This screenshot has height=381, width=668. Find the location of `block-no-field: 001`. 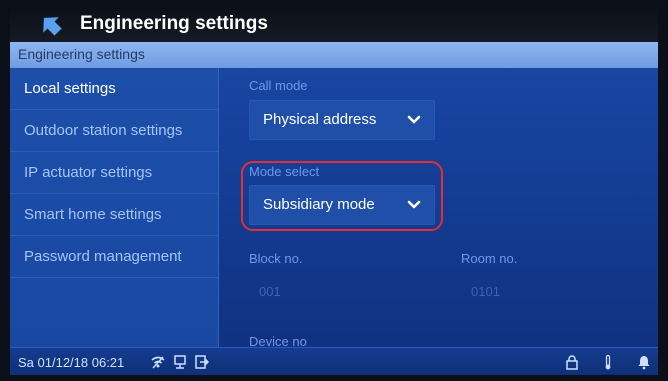

block-no-field: 001 is located at coordinates (339, 291).